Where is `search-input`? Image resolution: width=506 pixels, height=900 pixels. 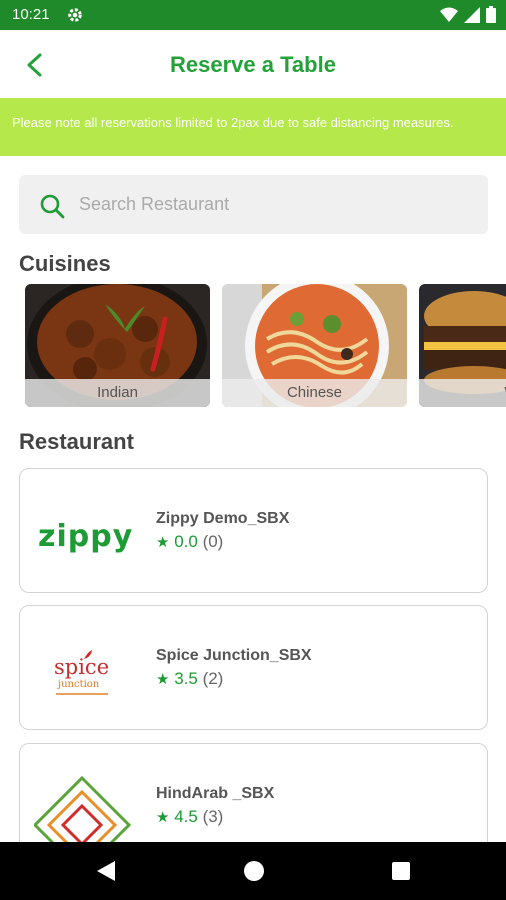
search-input is located at coordinates (274, 204).